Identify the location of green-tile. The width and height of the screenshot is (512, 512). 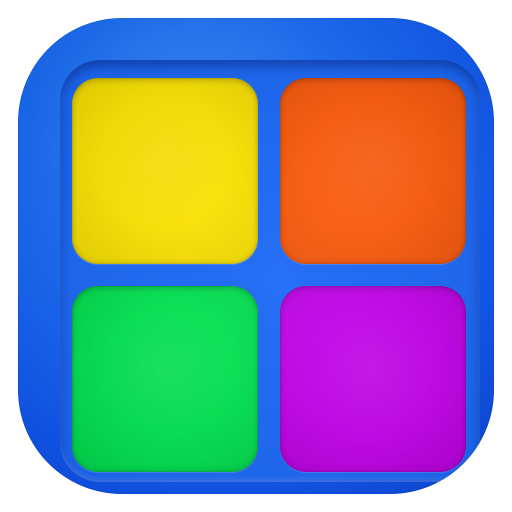
(165, 379).